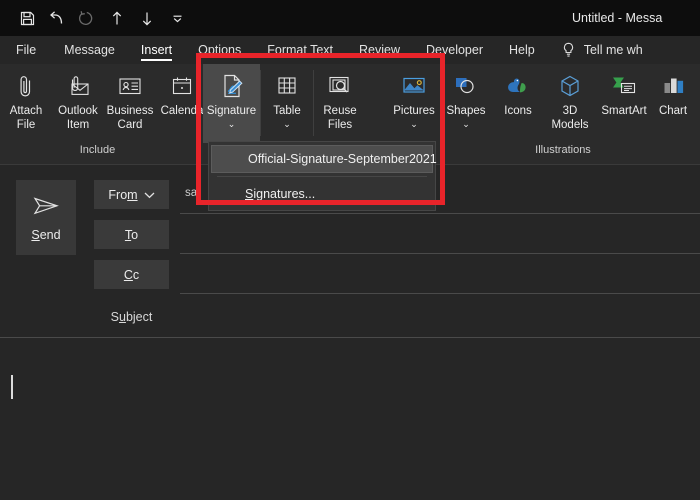 Image resolution: width=700 pixels, height=500 pixels. I want to click on chevron-down-icon, so click(149, 195).